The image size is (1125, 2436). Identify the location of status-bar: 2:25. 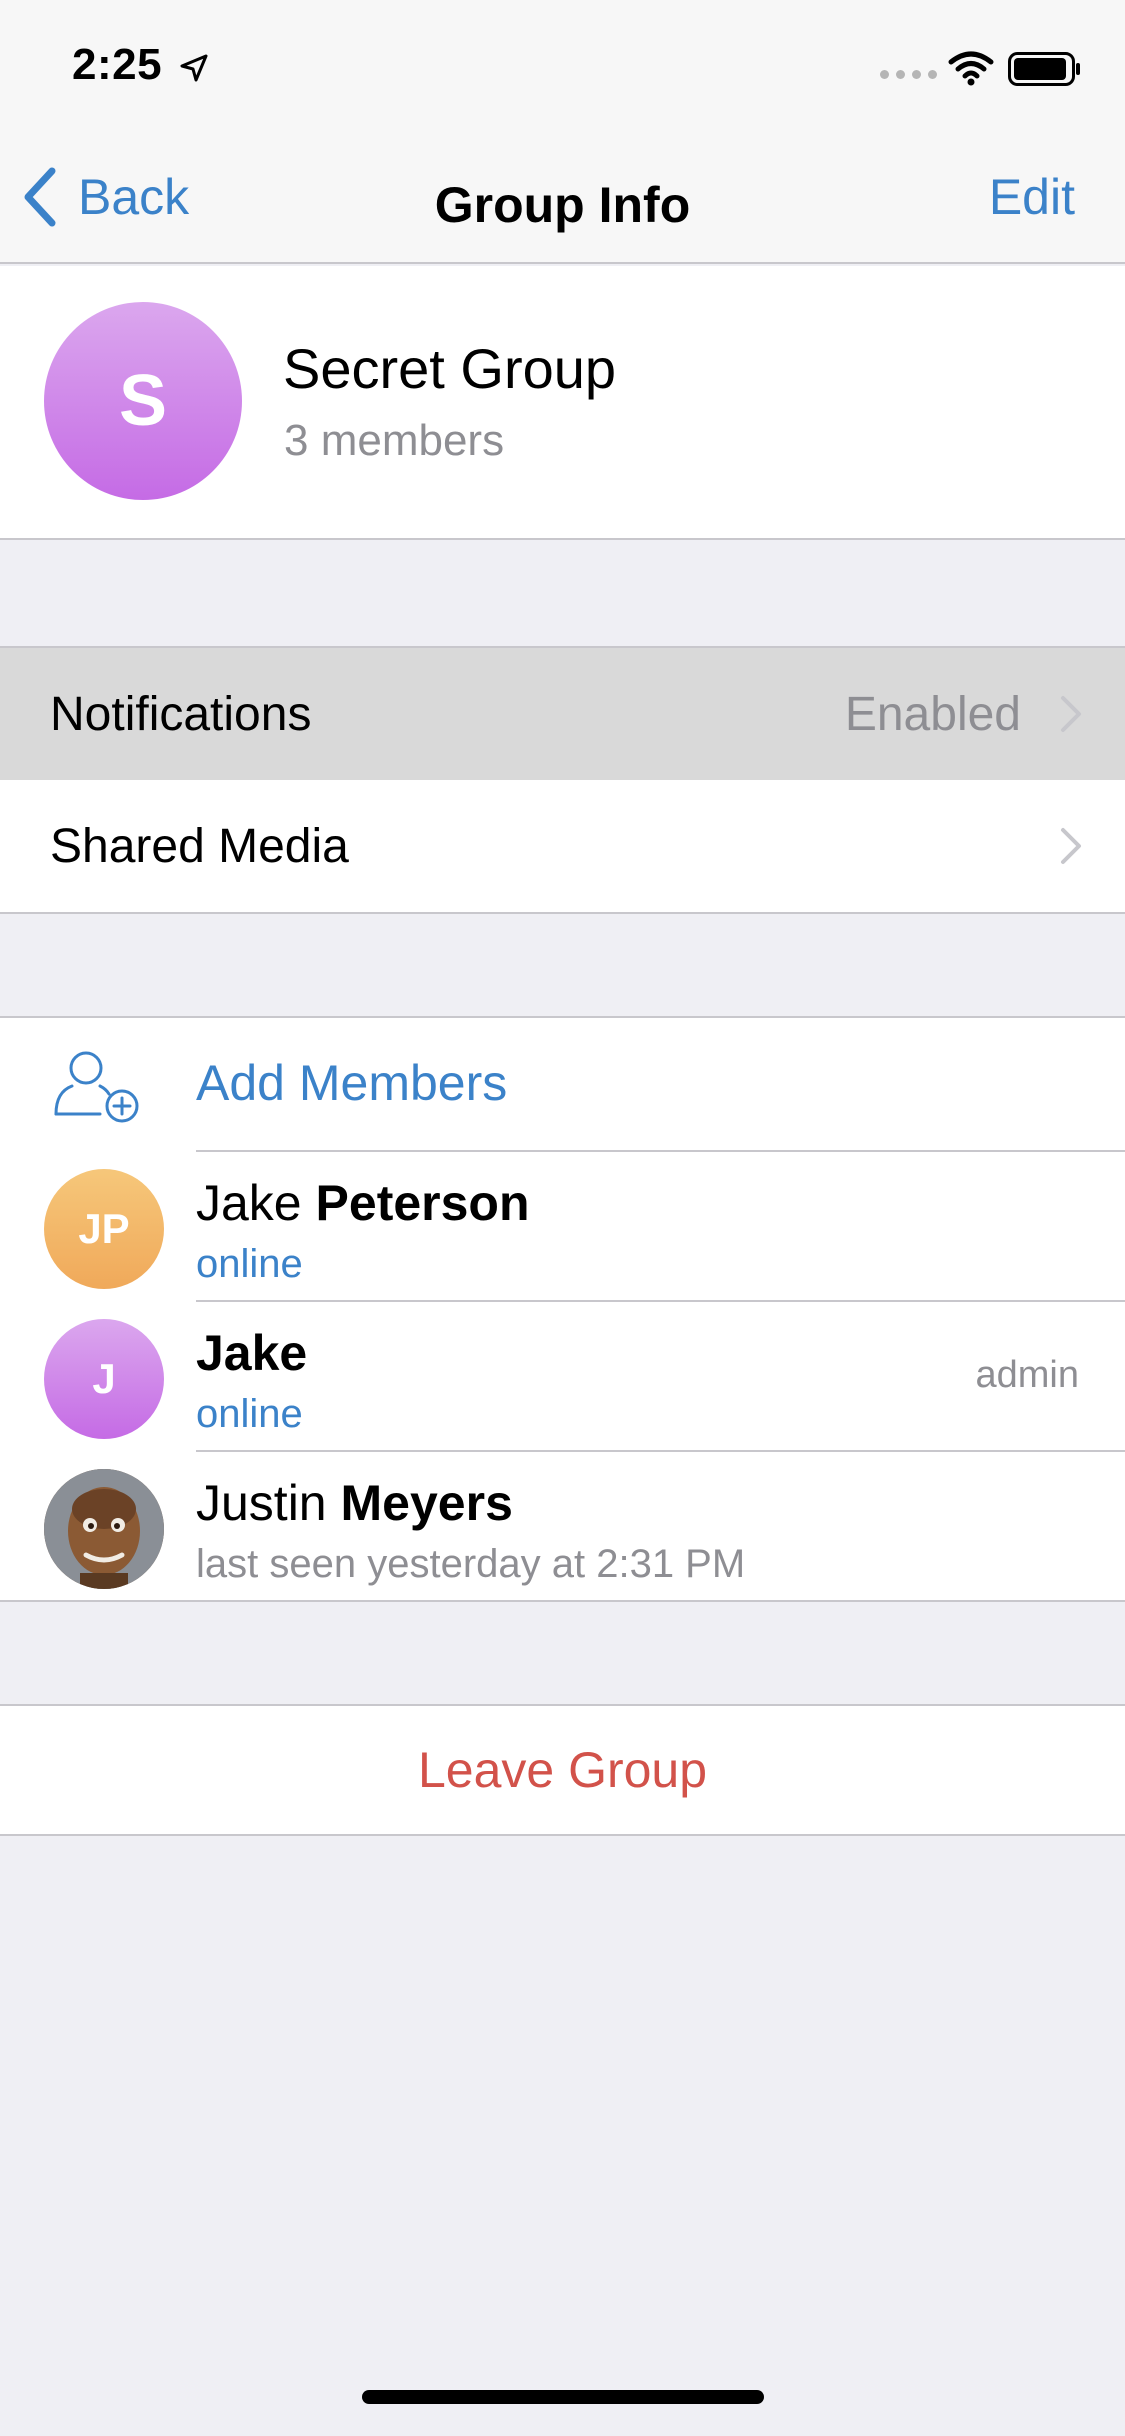
(562, 66).